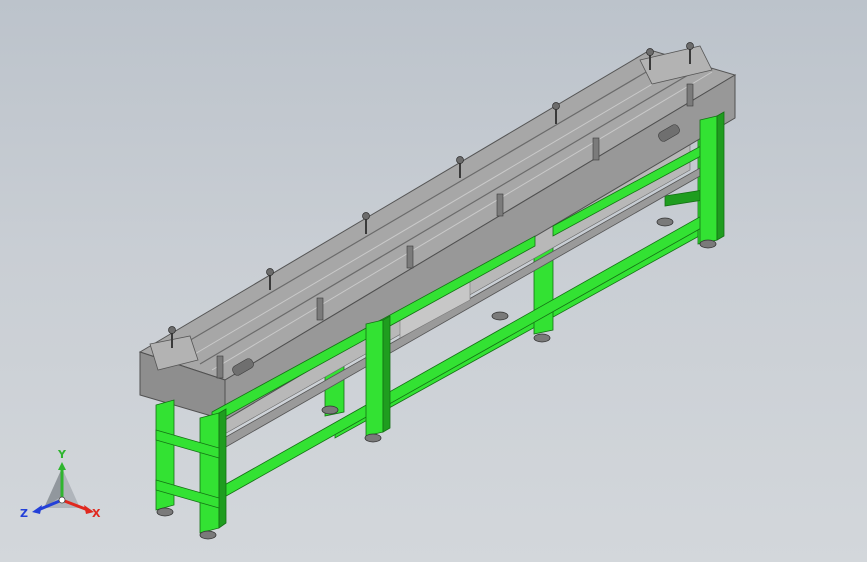  What do you see at coordinates (62, 466) in the screenshot?
I see `triad-y-arrow` at bounding box center [62, 466].